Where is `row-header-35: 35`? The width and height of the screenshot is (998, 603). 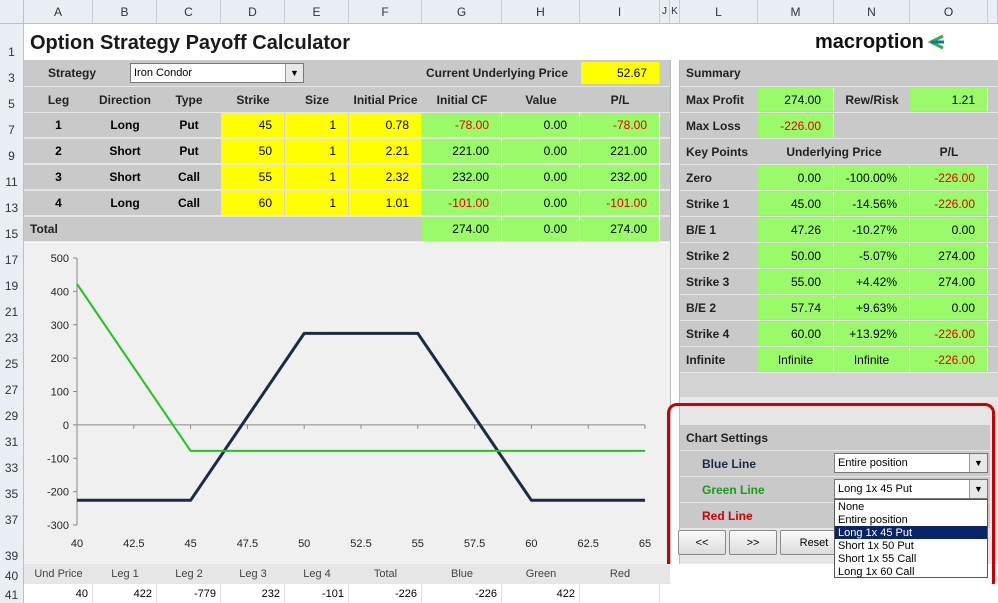
row-header-35: 35 is located at coordinates (12, 489).